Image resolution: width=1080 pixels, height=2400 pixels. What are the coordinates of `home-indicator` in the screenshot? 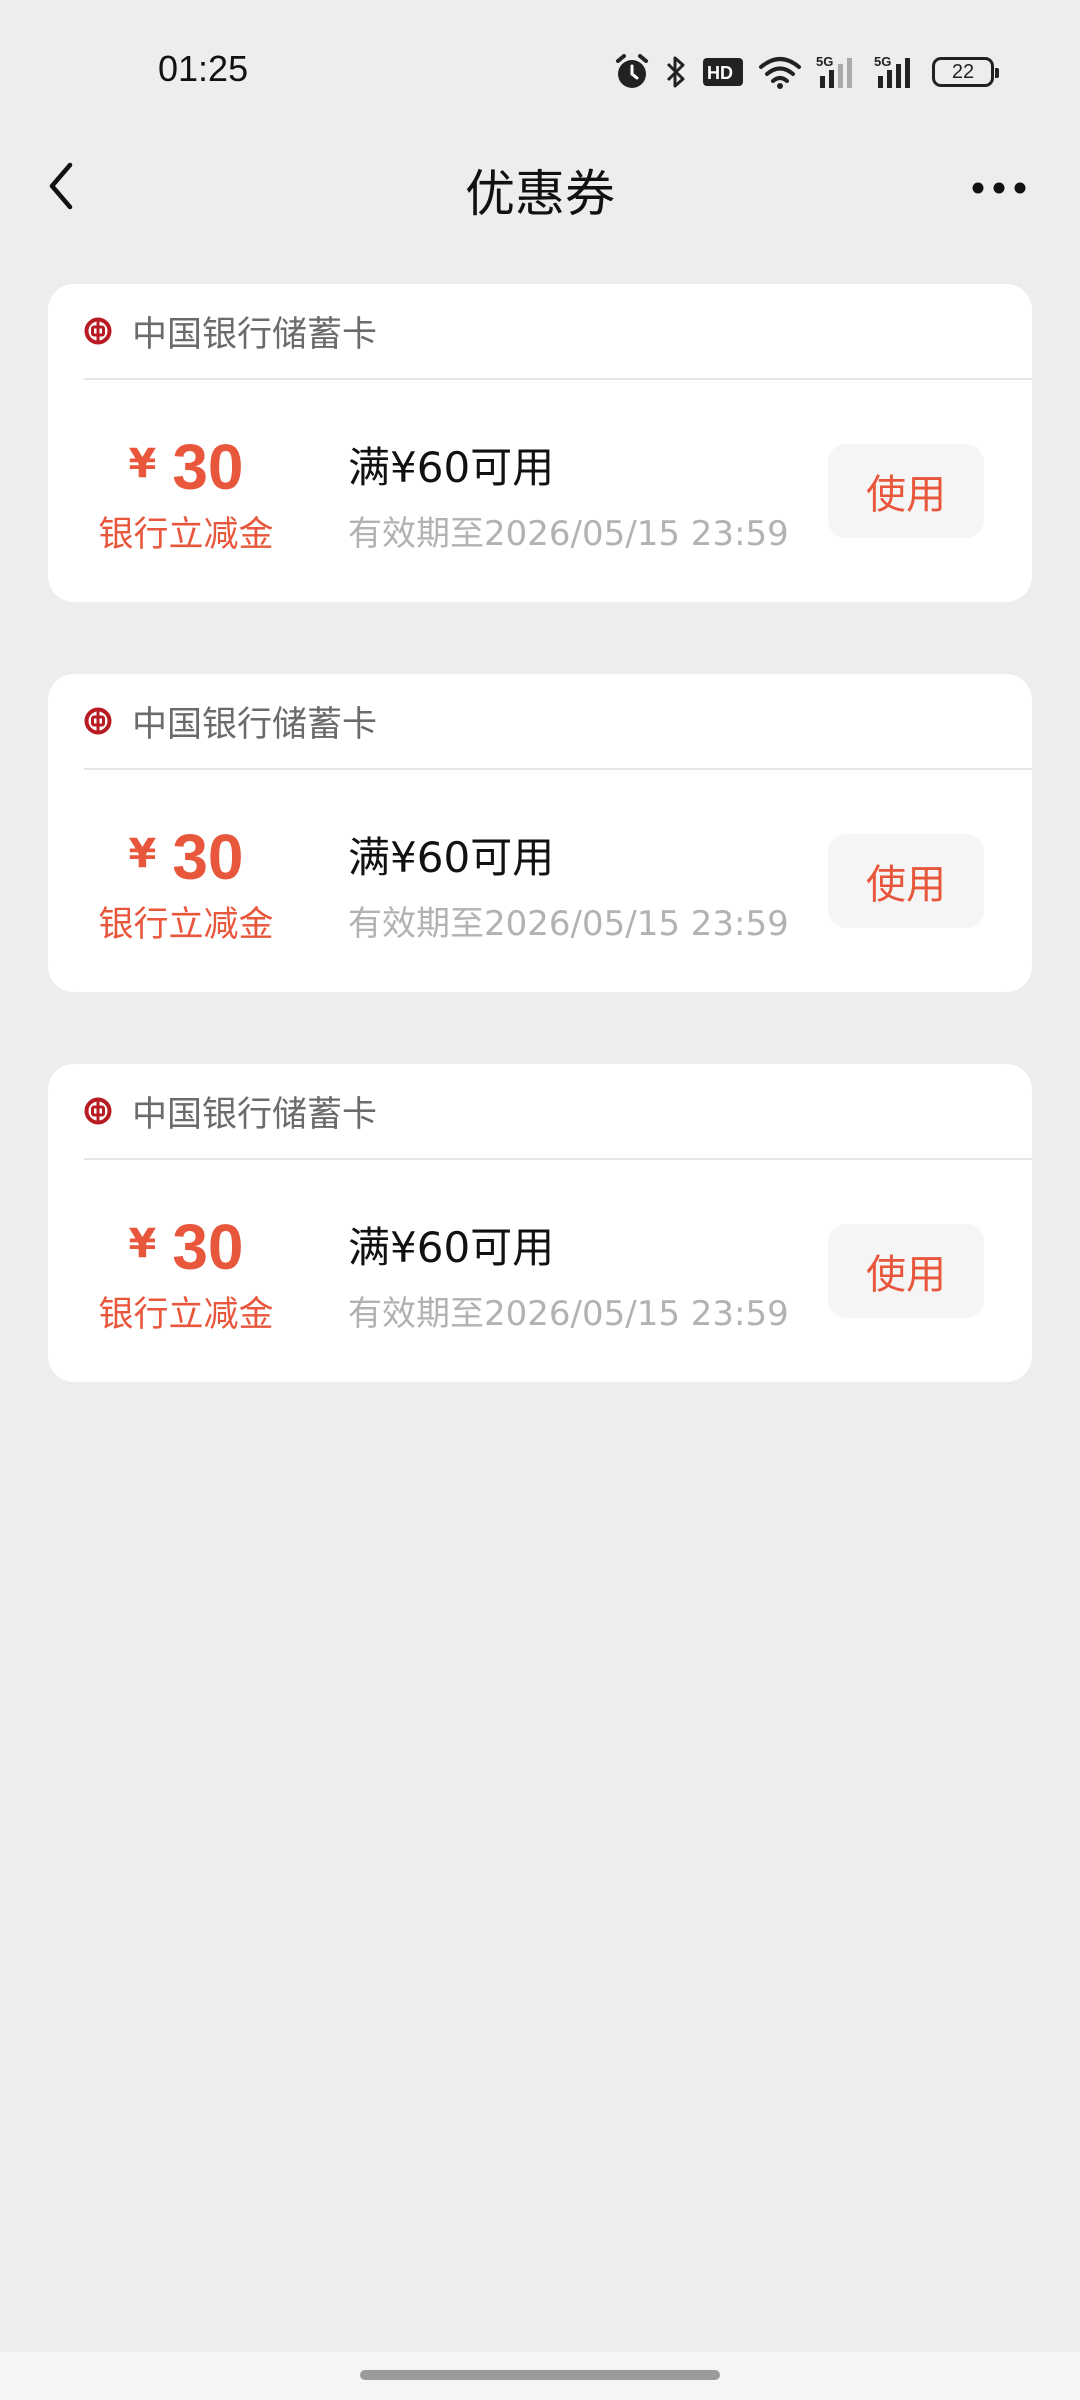 It's located at (540, 2375).